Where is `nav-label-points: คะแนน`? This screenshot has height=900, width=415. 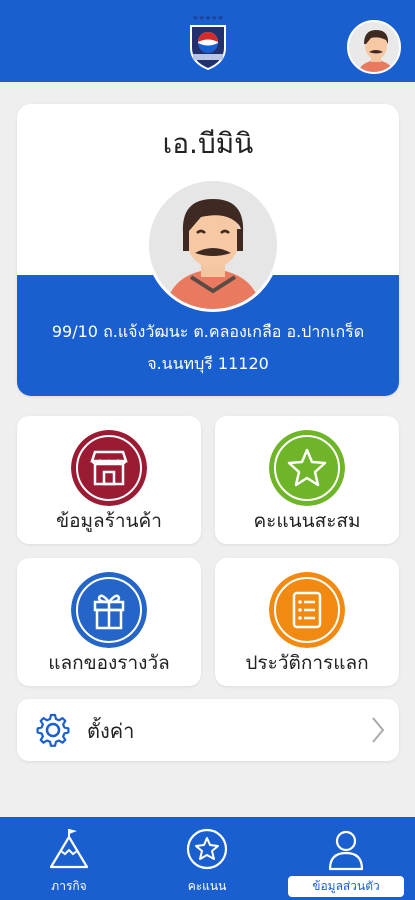
nav-label-points: คะแนน is located at coordinates (207, 886).